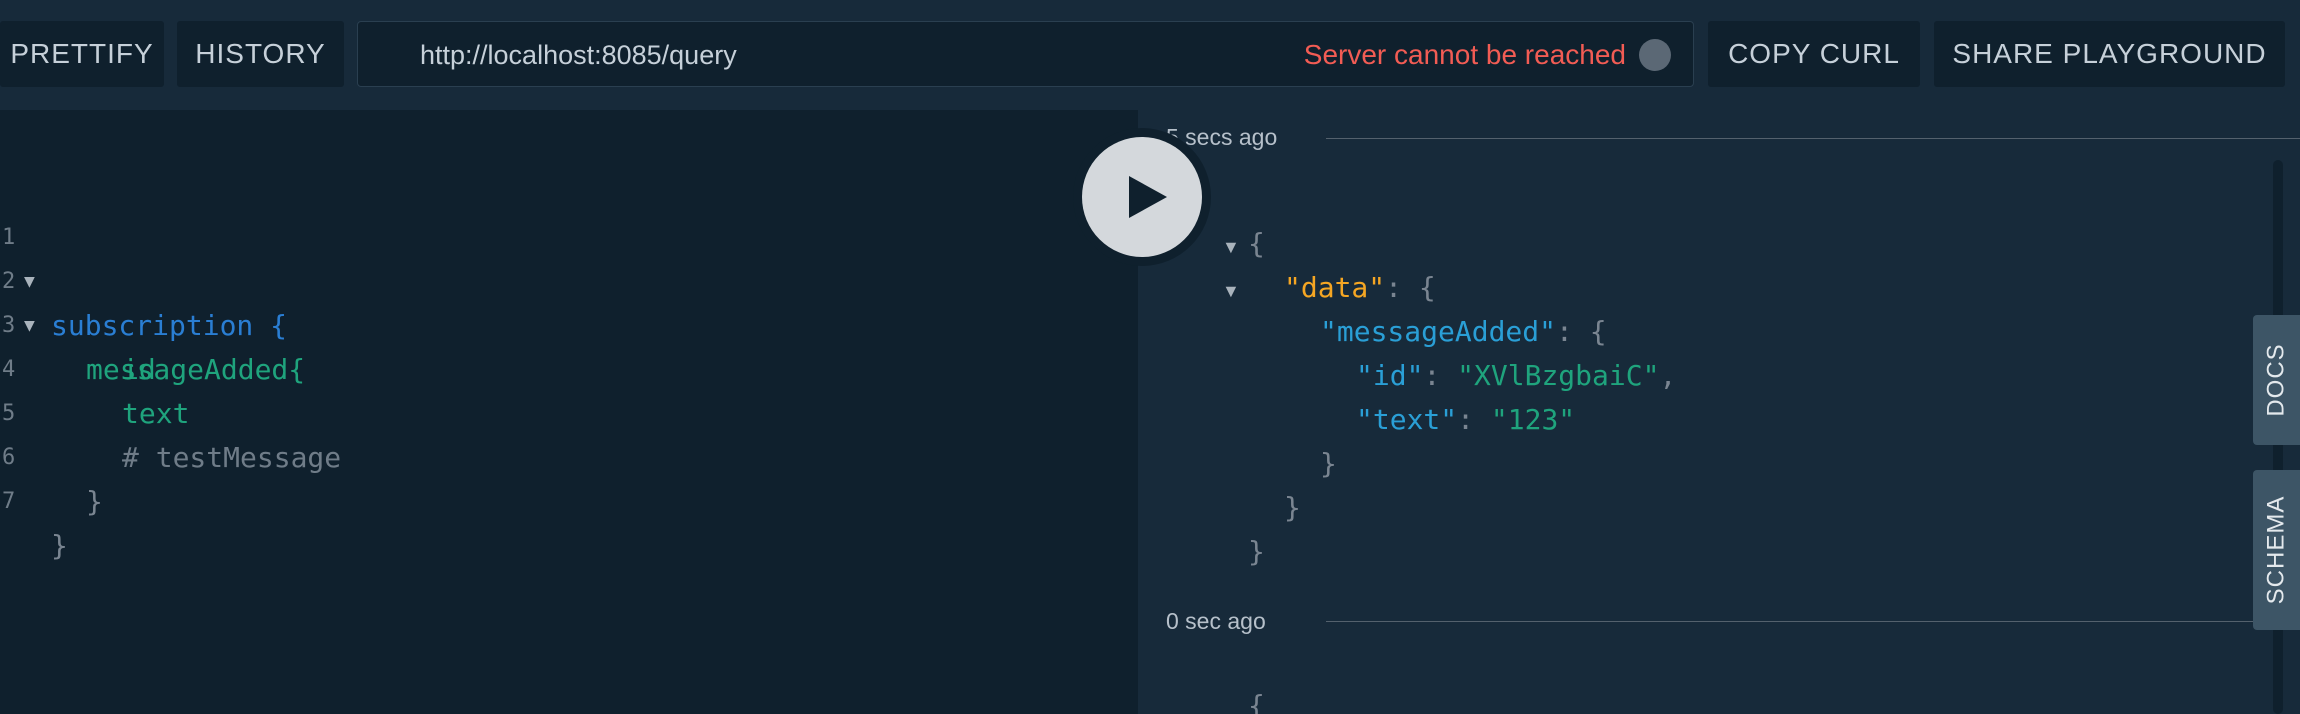 Image resolution: width=2300 pixels, height=714 pixels. What do you see at coordinates (1464, 54) in the screenshot?
I see `server-status-text: Server cannot be reached` at bounding box center [1464, 54].